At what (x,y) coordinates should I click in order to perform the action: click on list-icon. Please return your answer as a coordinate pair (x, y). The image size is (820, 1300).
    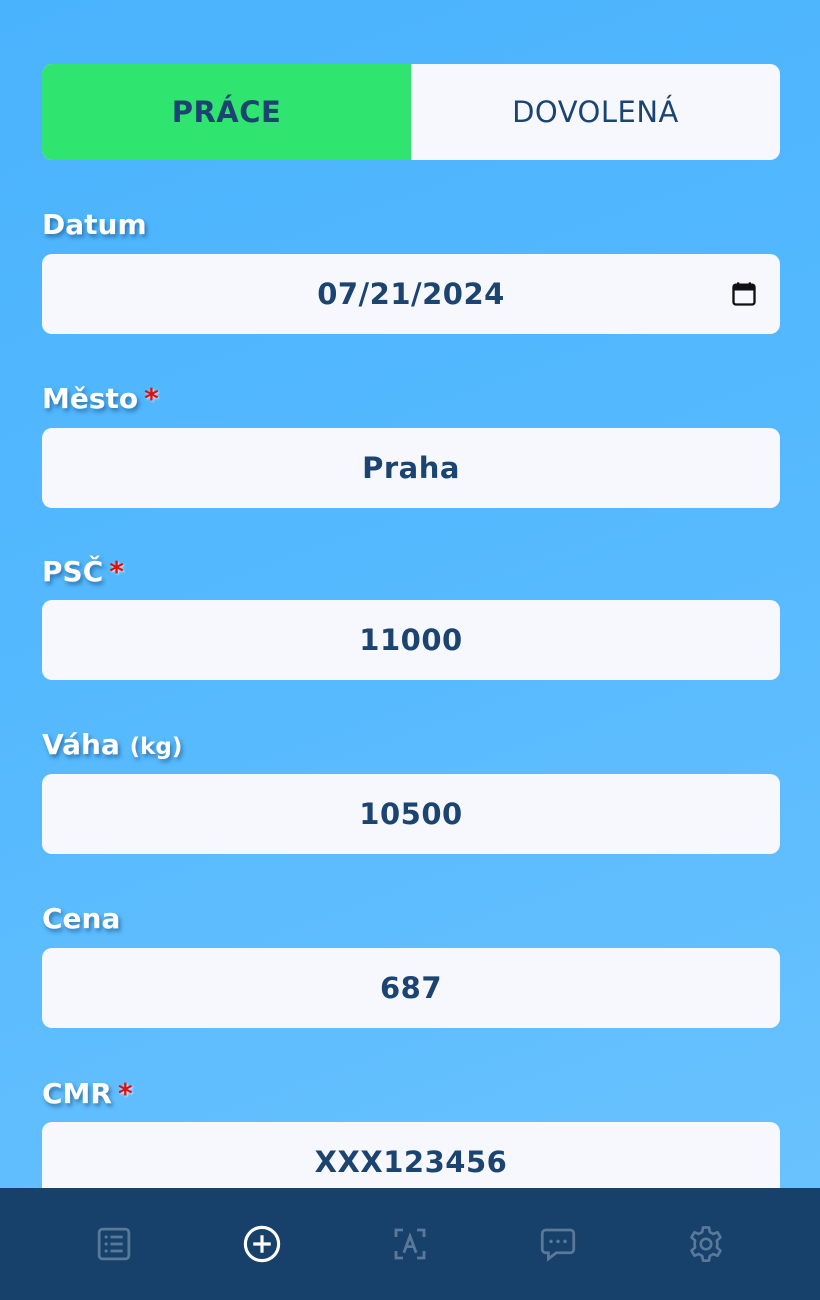
    Looking at the image, I should click on (114, 1244).